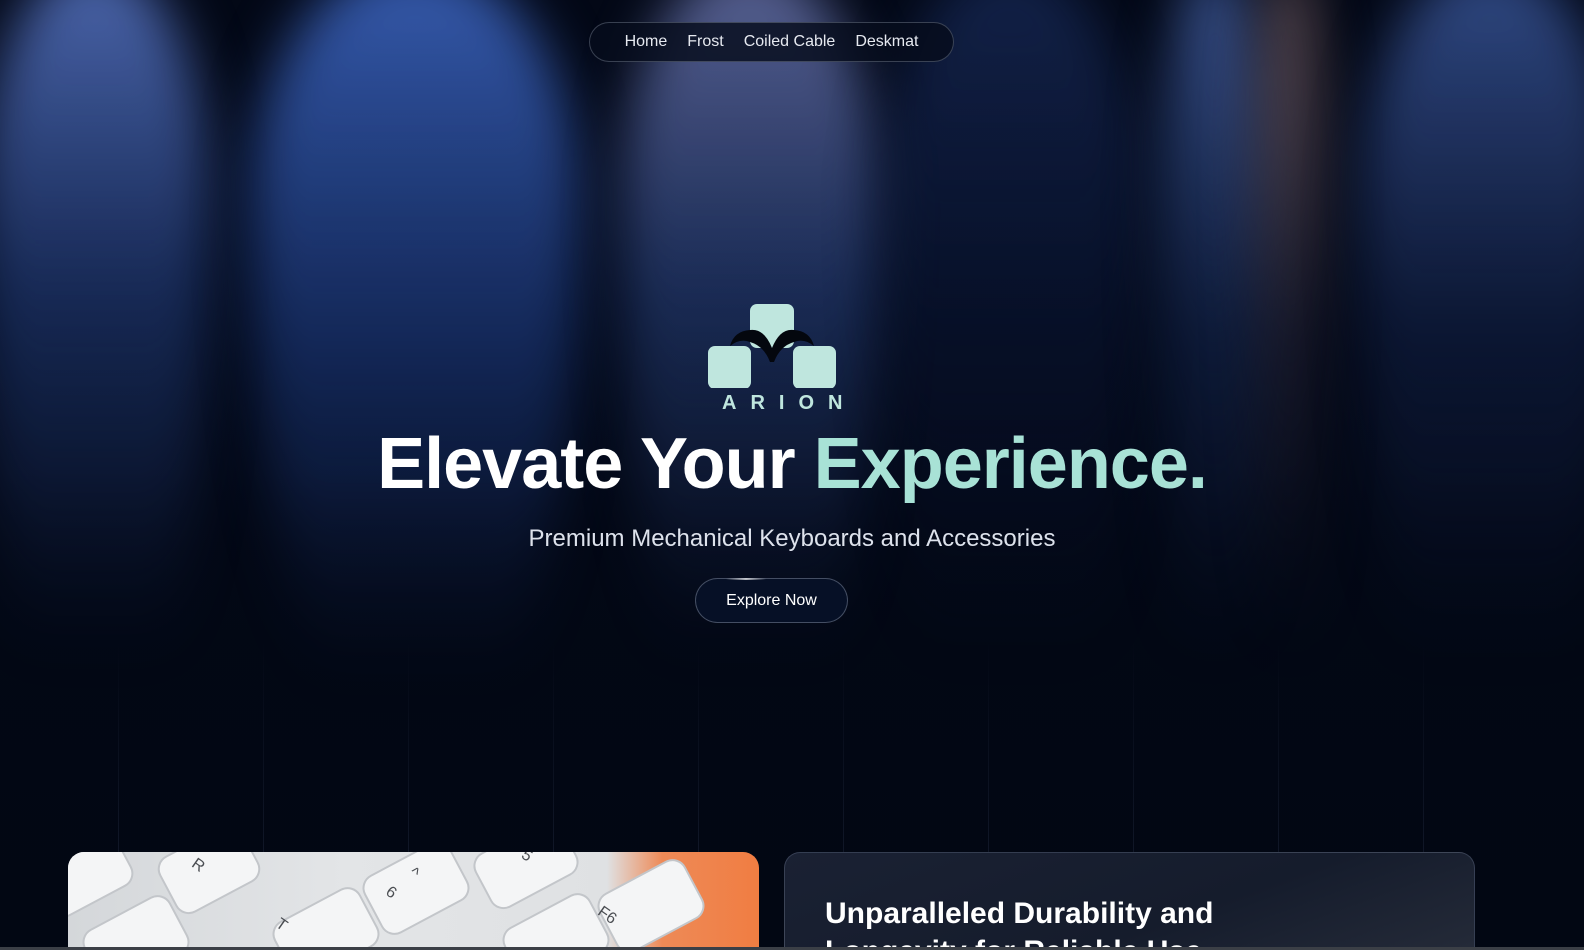 This screenshot has width=1584, height=950. I want to click on keyboard-image-card: R T 6 ^ F6 5, so click(413, 899).